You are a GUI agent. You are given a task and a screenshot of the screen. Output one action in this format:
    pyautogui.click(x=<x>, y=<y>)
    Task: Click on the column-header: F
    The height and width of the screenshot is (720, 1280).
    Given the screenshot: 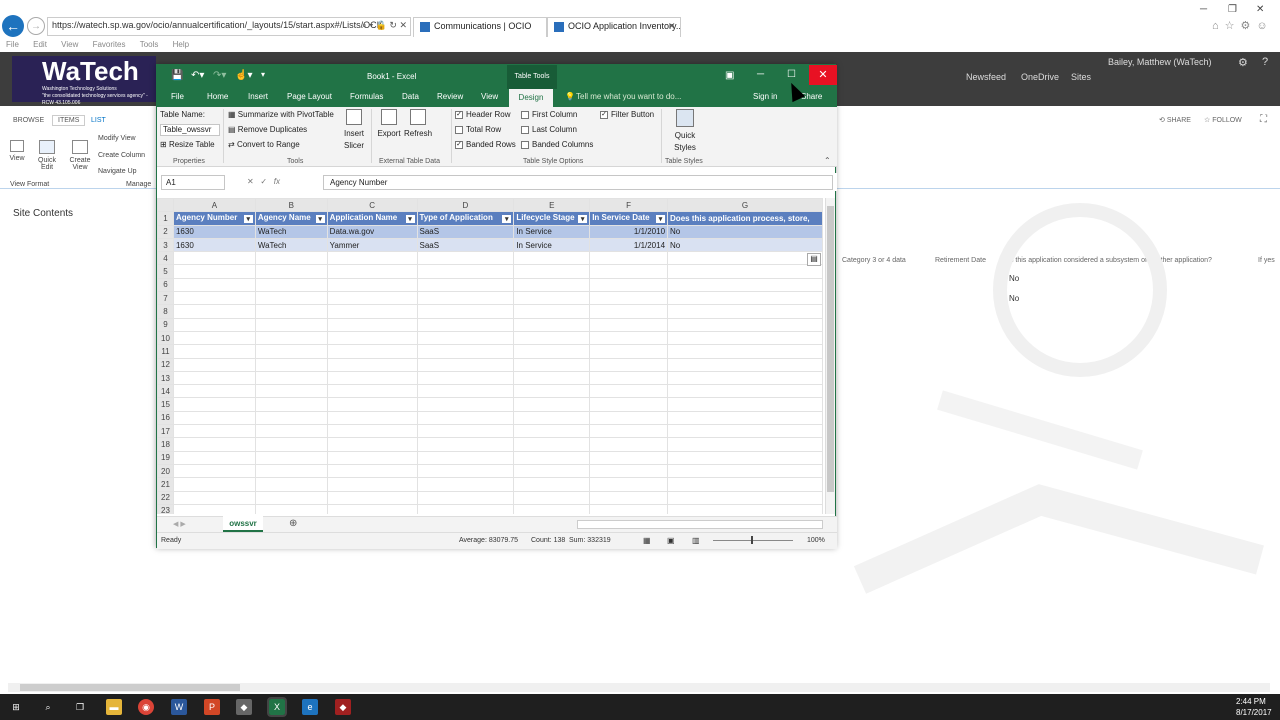 What is the action you would take?
    pyautogui.click(x=629, y=205)
    